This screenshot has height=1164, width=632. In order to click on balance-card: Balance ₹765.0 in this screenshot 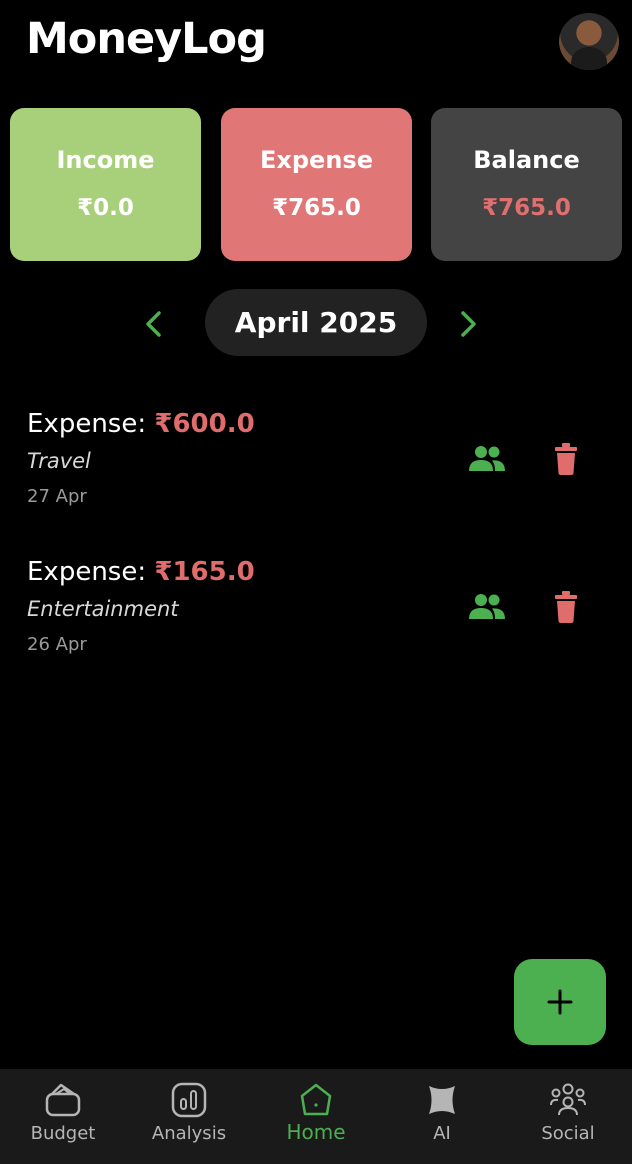, I will do `click(526, 184)`.